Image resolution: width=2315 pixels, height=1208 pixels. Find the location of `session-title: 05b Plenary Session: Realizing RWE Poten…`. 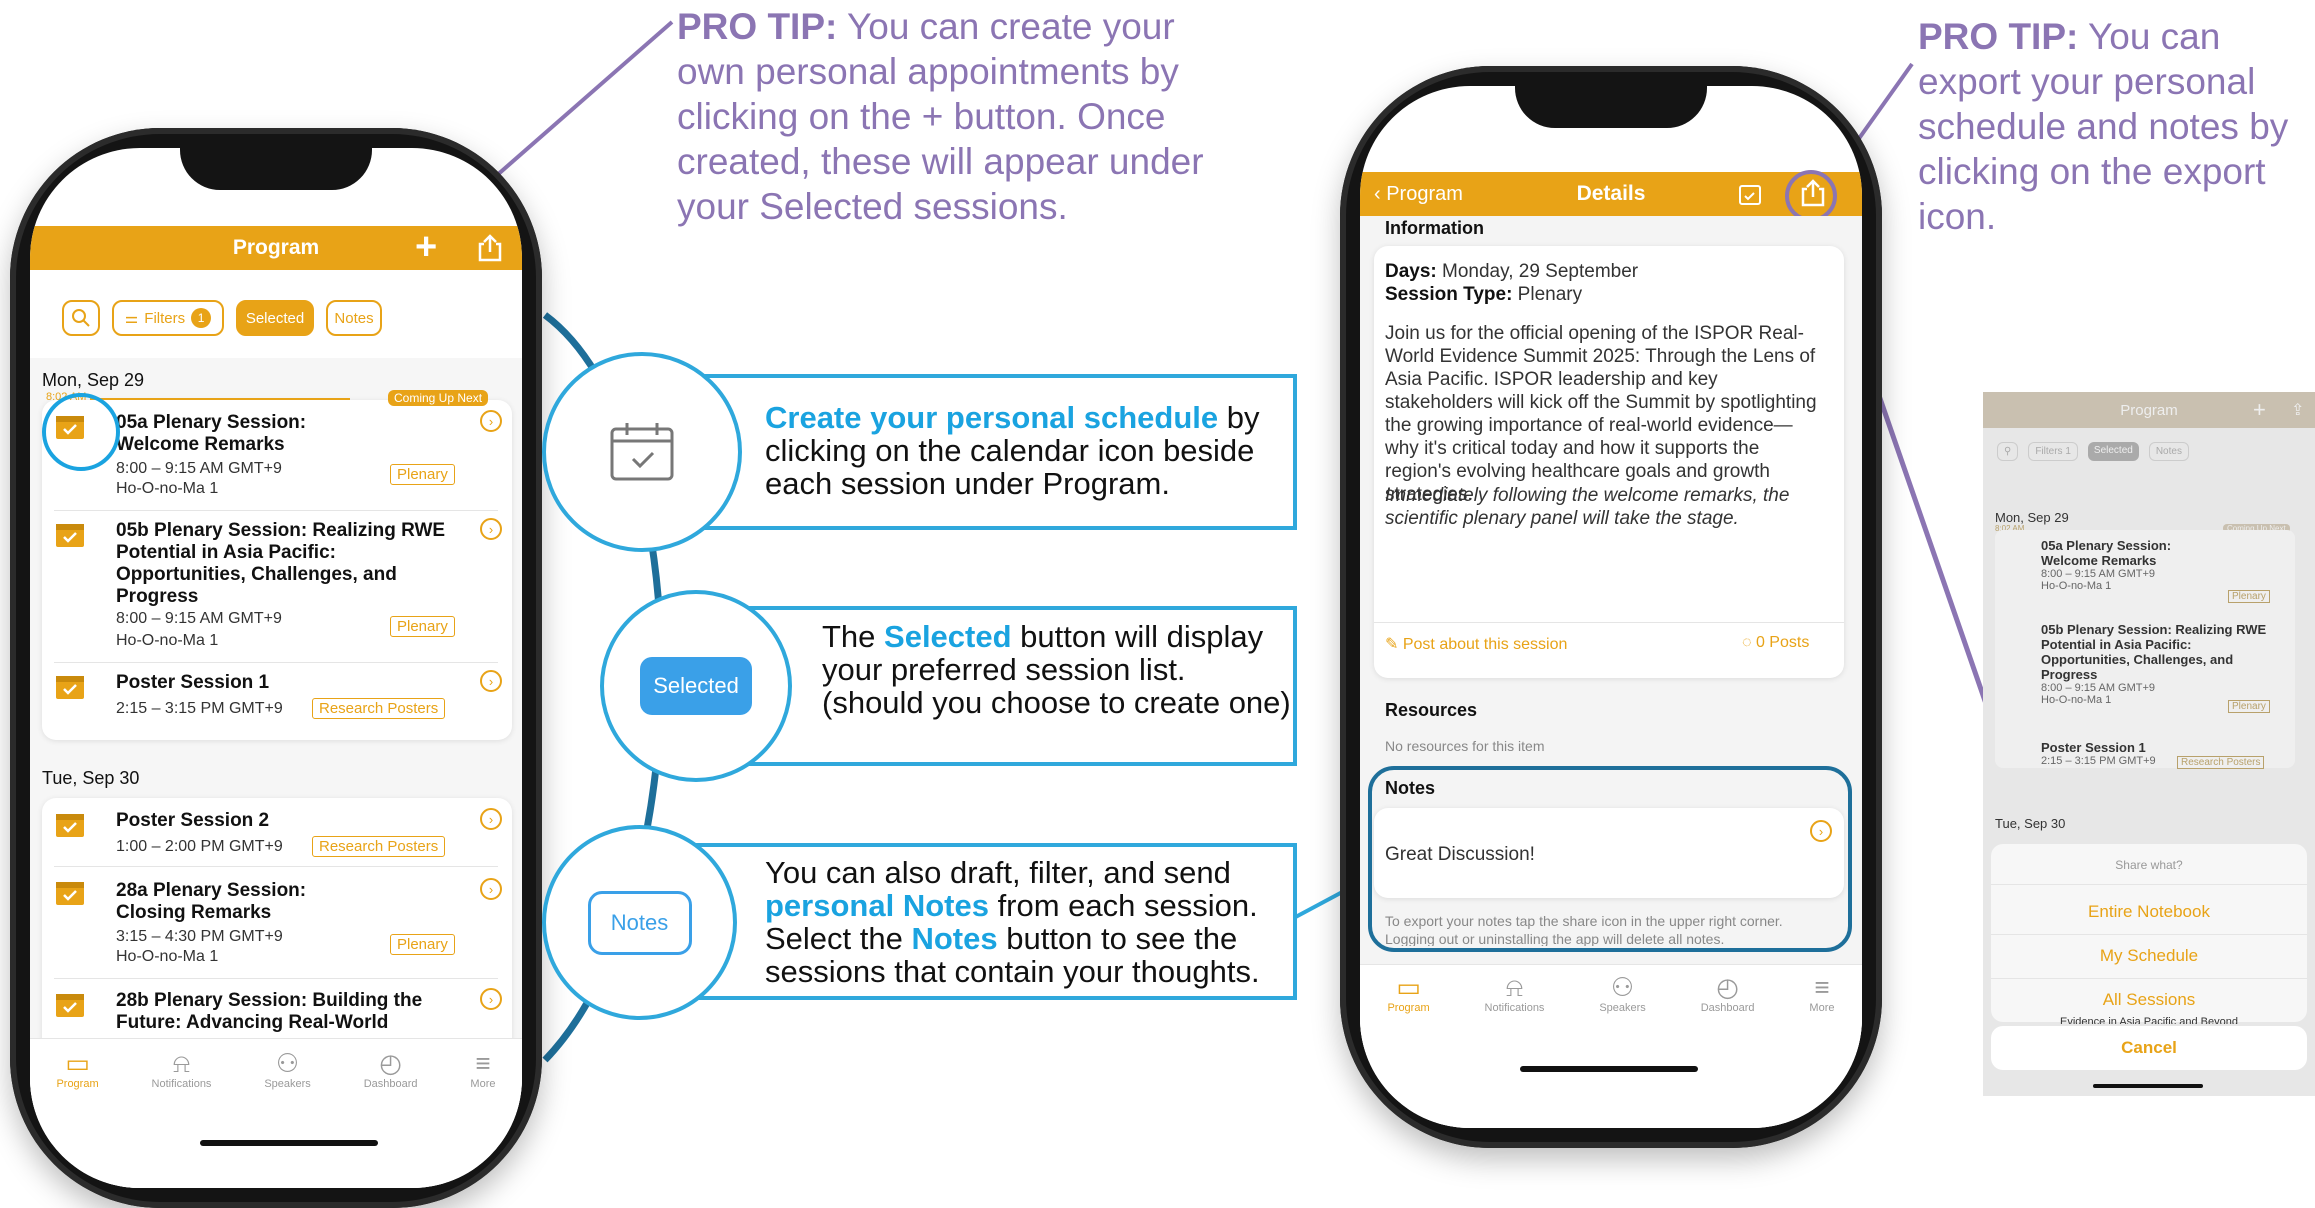

session-title: 05b Plenary Session: Realizing RWE Poten… is located at coordinates (292, 564).